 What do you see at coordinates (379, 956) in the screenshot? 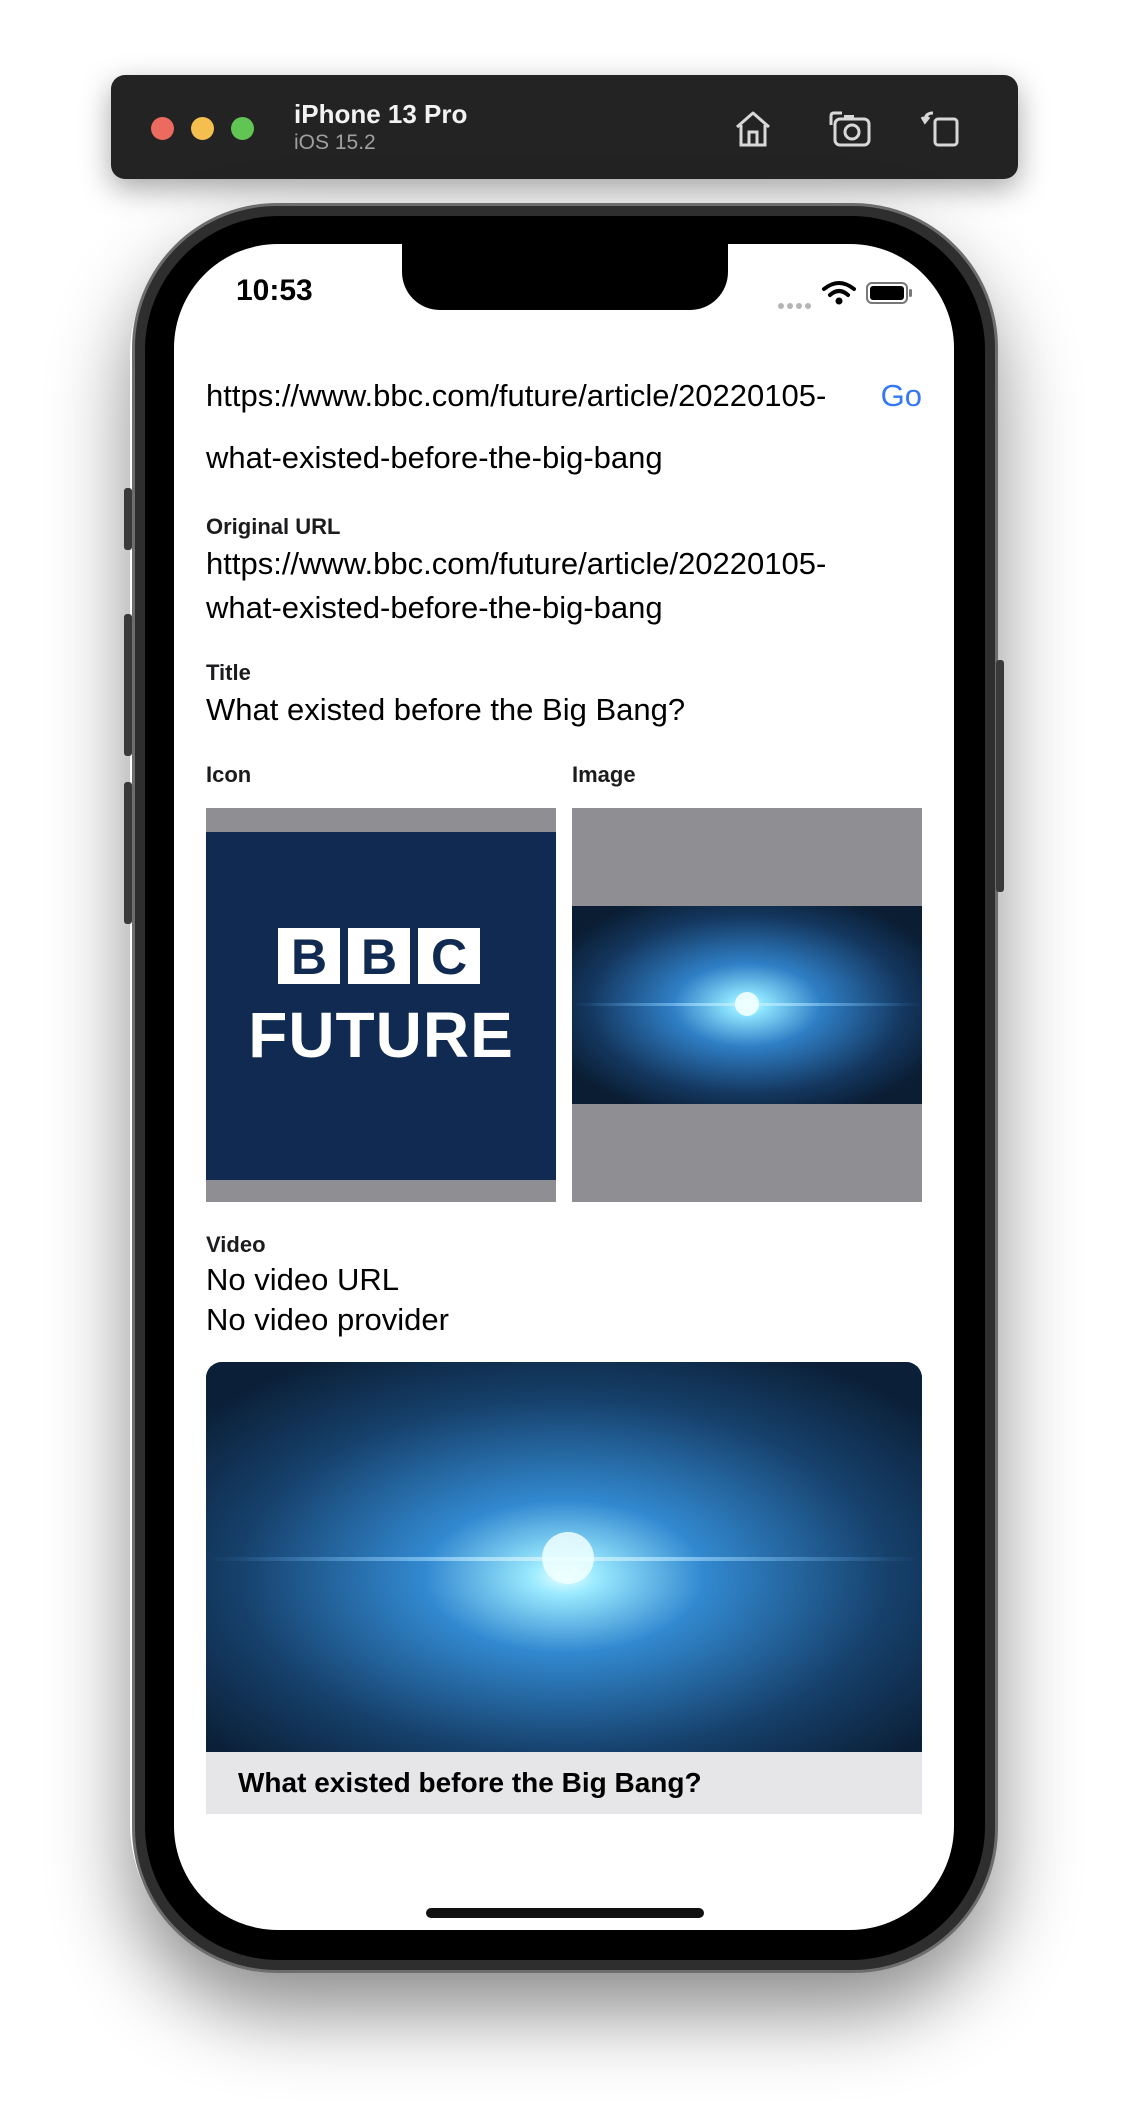
I see `logo-letter-b2: B` at bounding box center [379, 956].